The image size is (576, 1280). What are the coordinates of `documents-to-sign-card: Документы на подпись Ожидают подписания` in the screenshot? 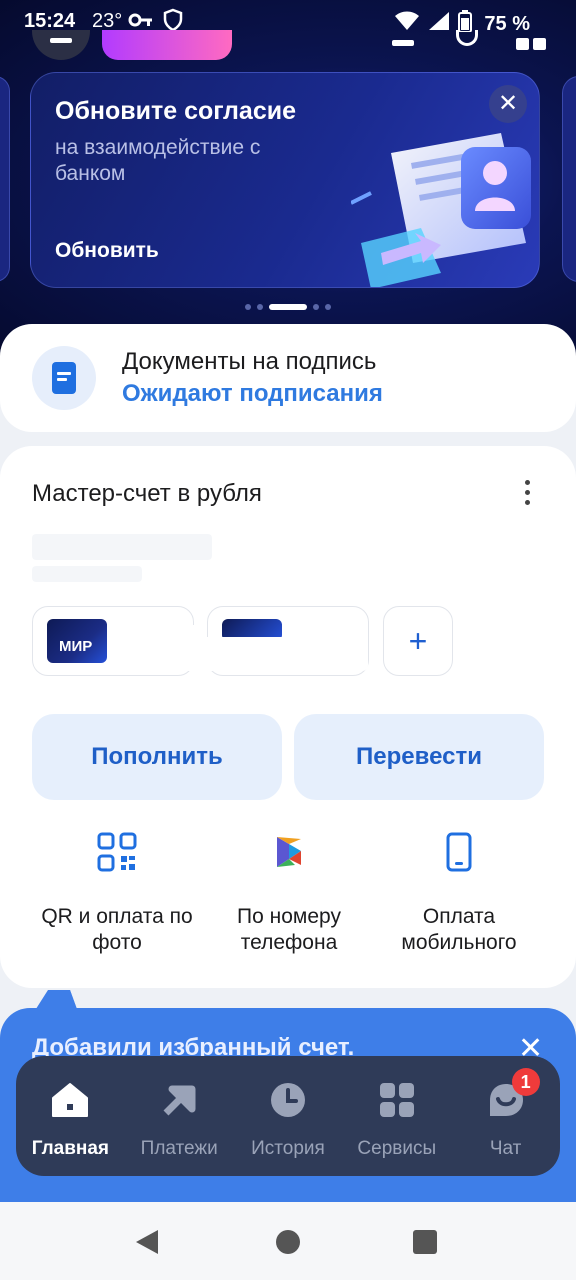 It's located at (288, 378).